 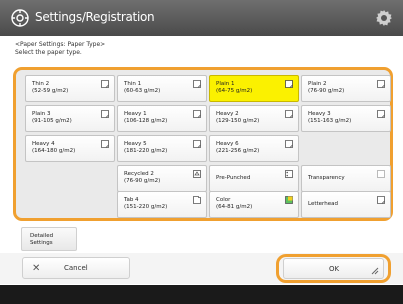 I want to click on paper-type-name: Tab 4, so click(x=131, y=200).